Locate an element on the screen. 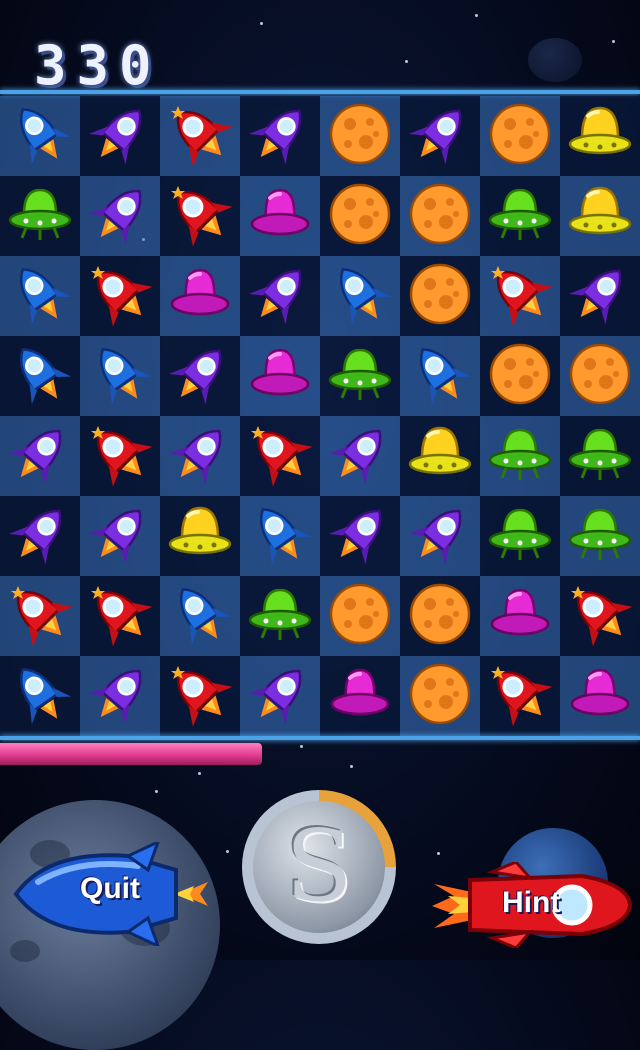 This screenshot has width=640, height=1050. dollar-icon: S is located at coordinates (319, 867).